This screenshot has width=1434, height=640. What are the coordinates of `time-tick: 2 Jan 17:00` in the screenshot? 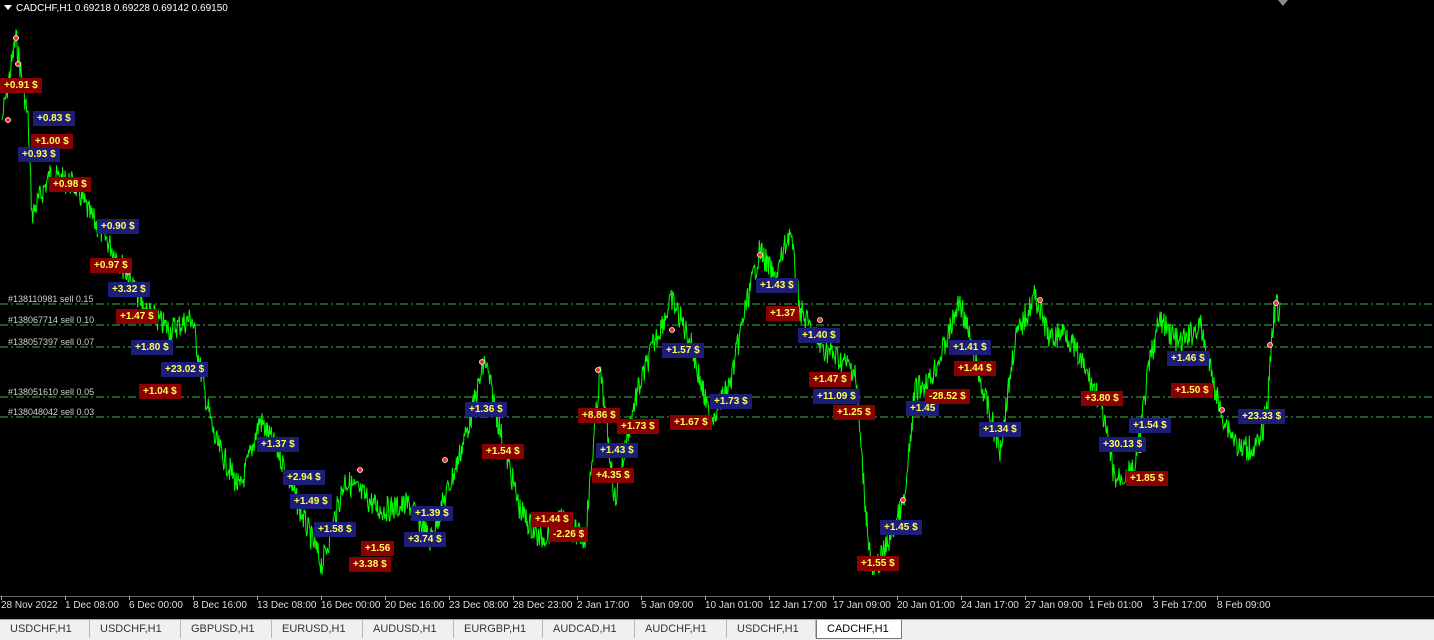 It's located at (603, 603).